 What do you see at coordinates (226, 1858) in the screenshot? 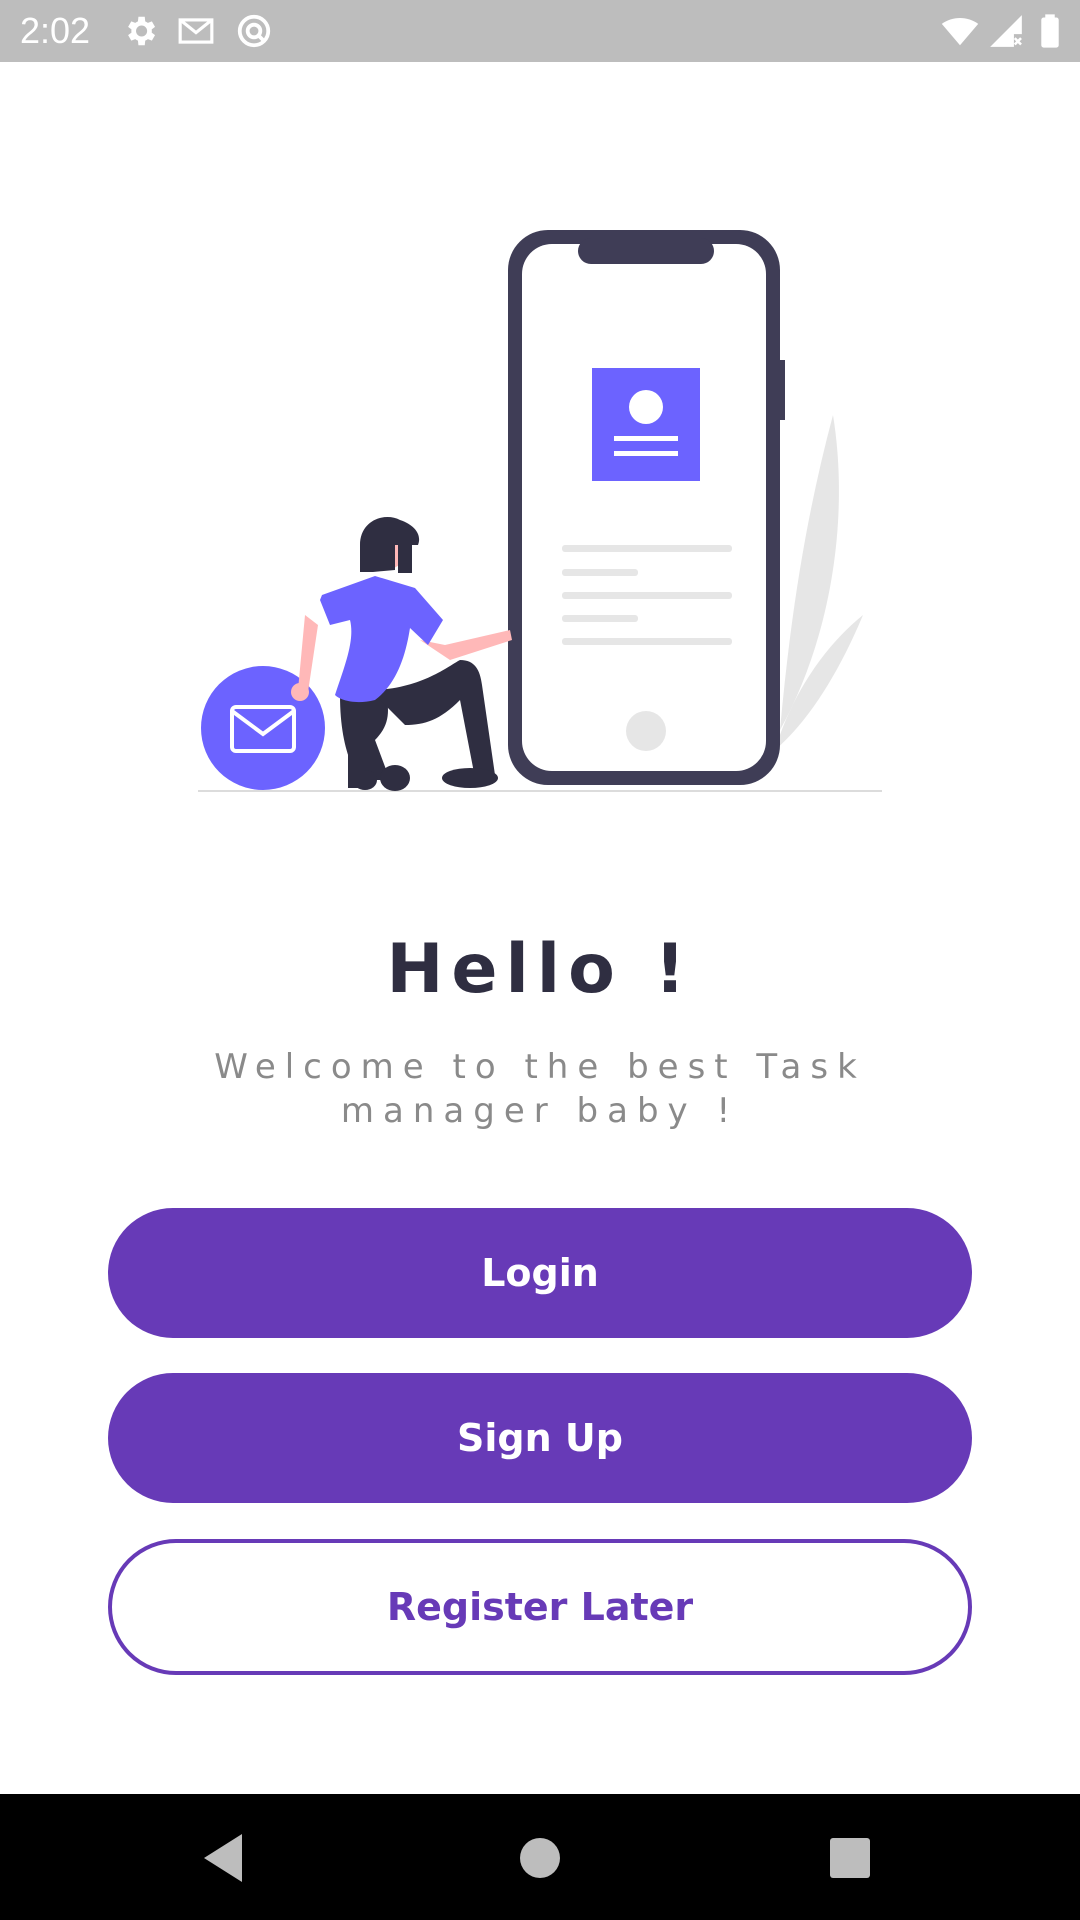
I see `back-icon` at bounding box center [226, 1858].